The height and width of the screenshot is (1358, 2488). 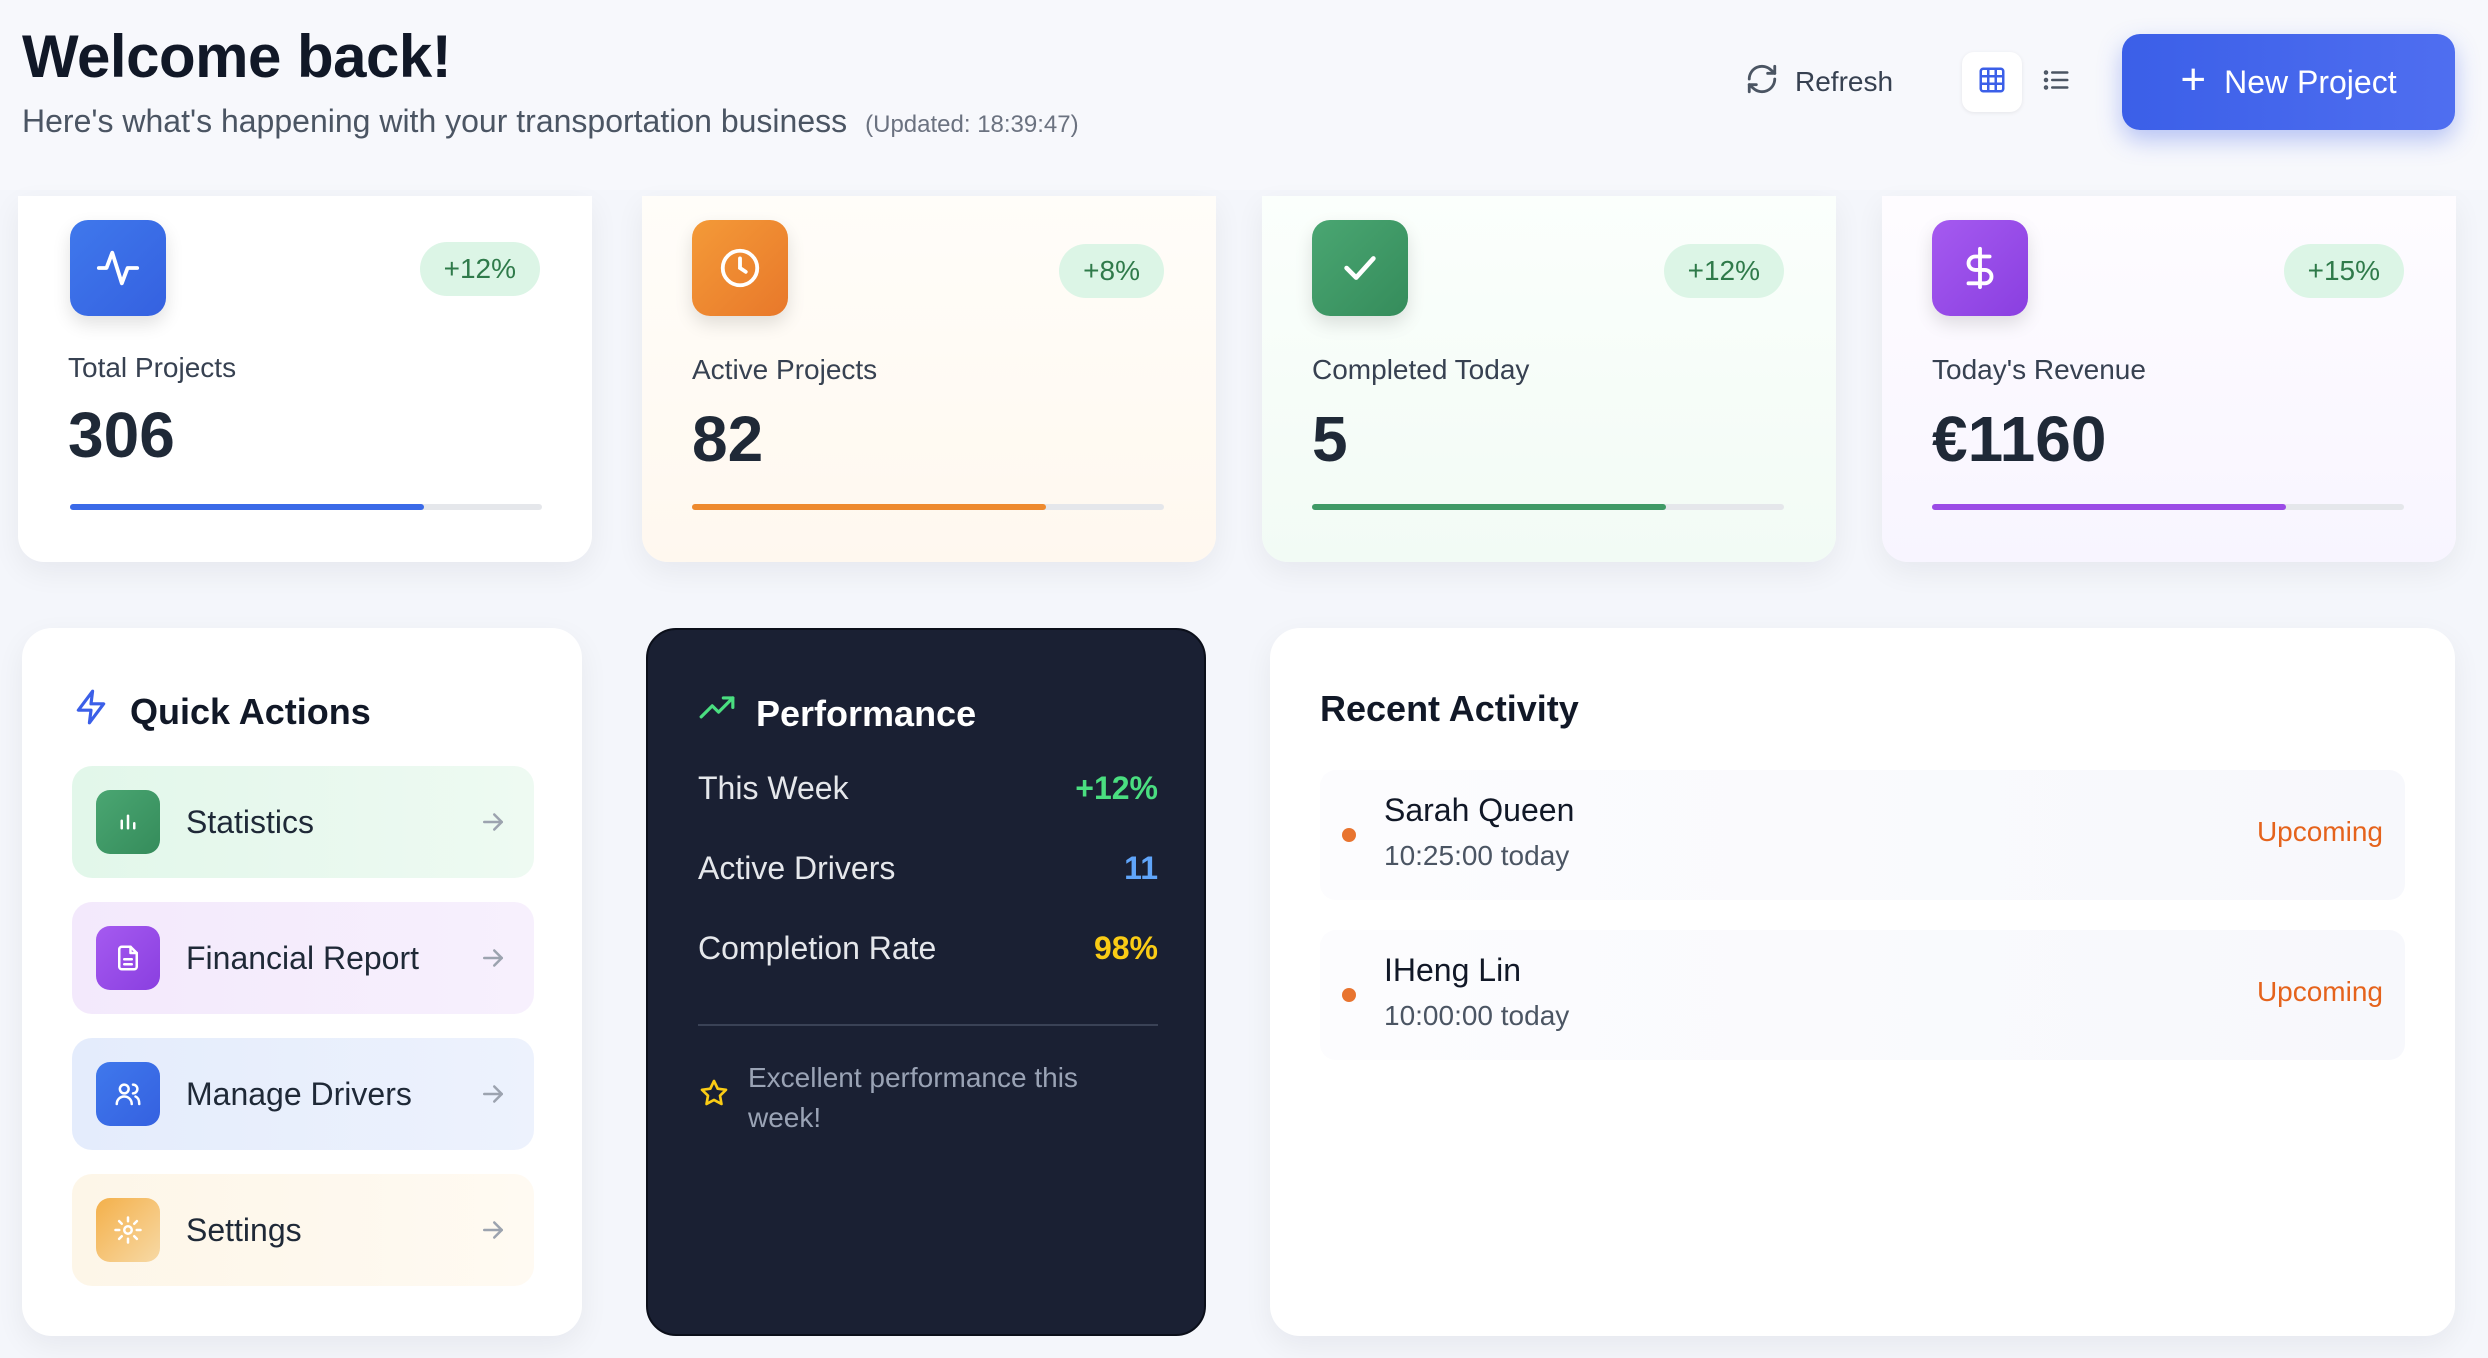 I want to click on list-icon, so click(x=2056, y=82).